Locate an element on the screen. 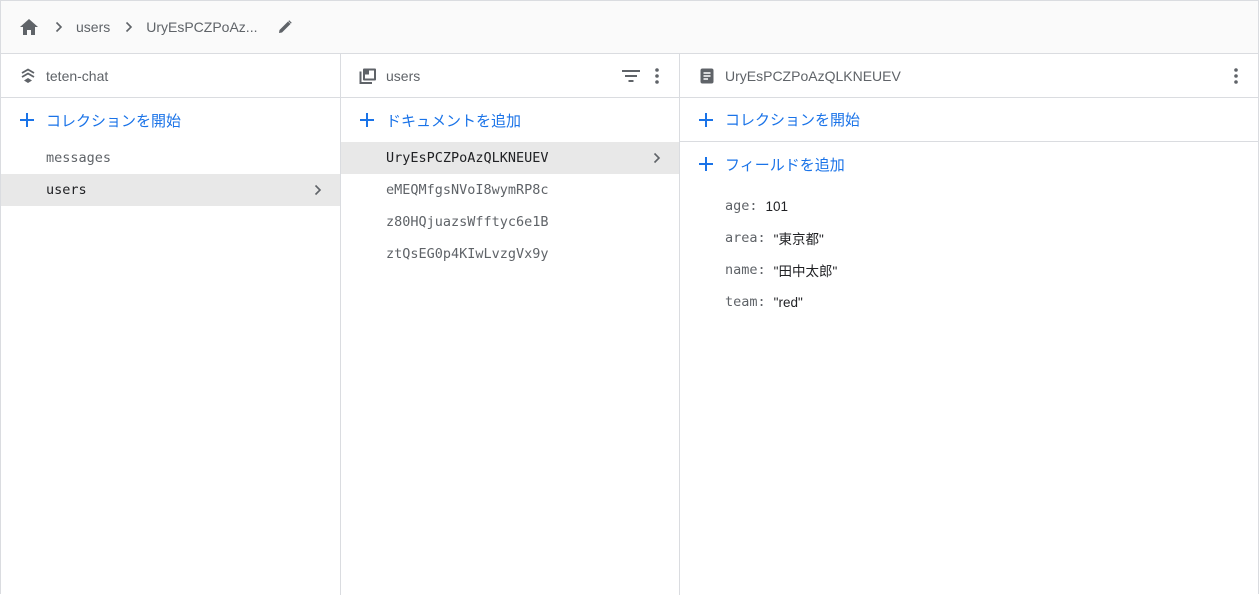 The image size is (1259, 595). list-item-document: eMEQMfgsNVoI8wymRP8c is located at coordinates (510, 190).